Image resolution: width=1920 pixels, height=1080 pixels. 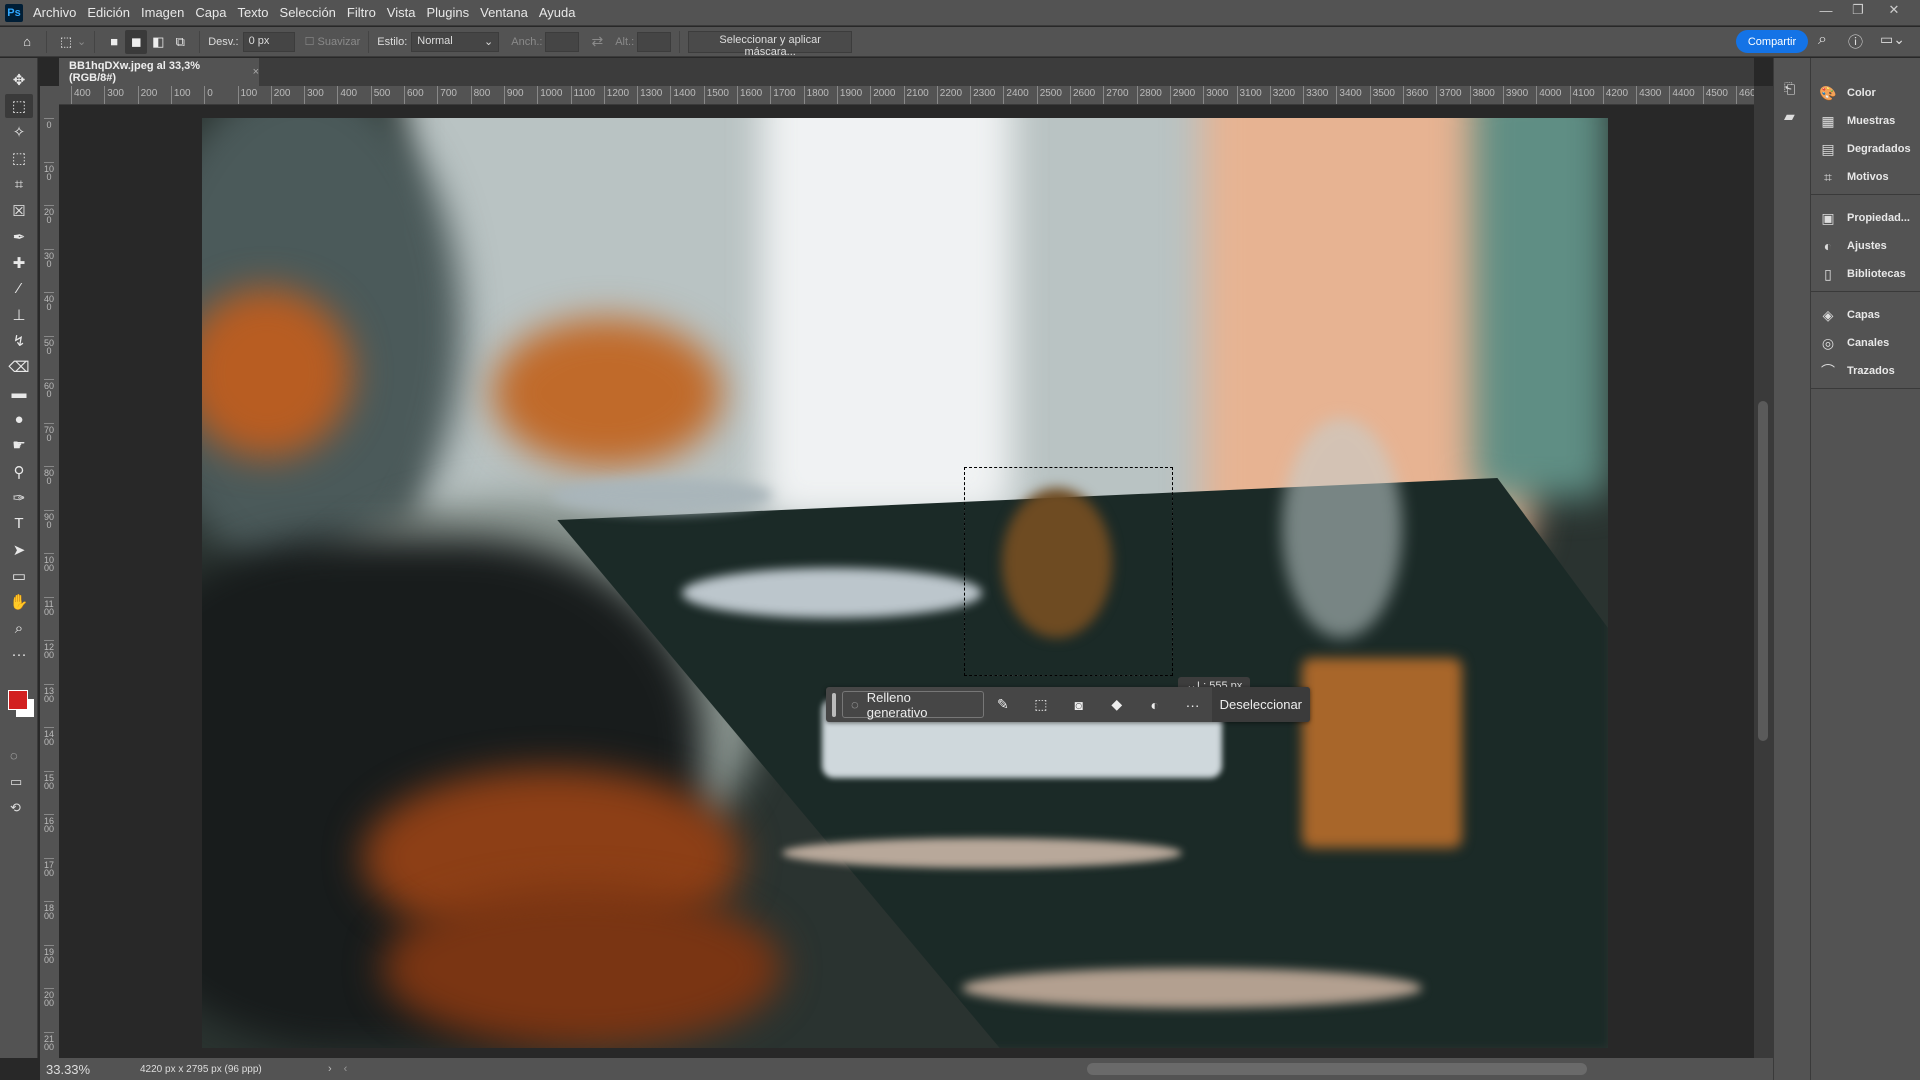 What do you see at coordinates (333, 41) in the screenshot?
I see `antialias-checkbox: ☐ Suavizar` at bounding box center [333, 41].